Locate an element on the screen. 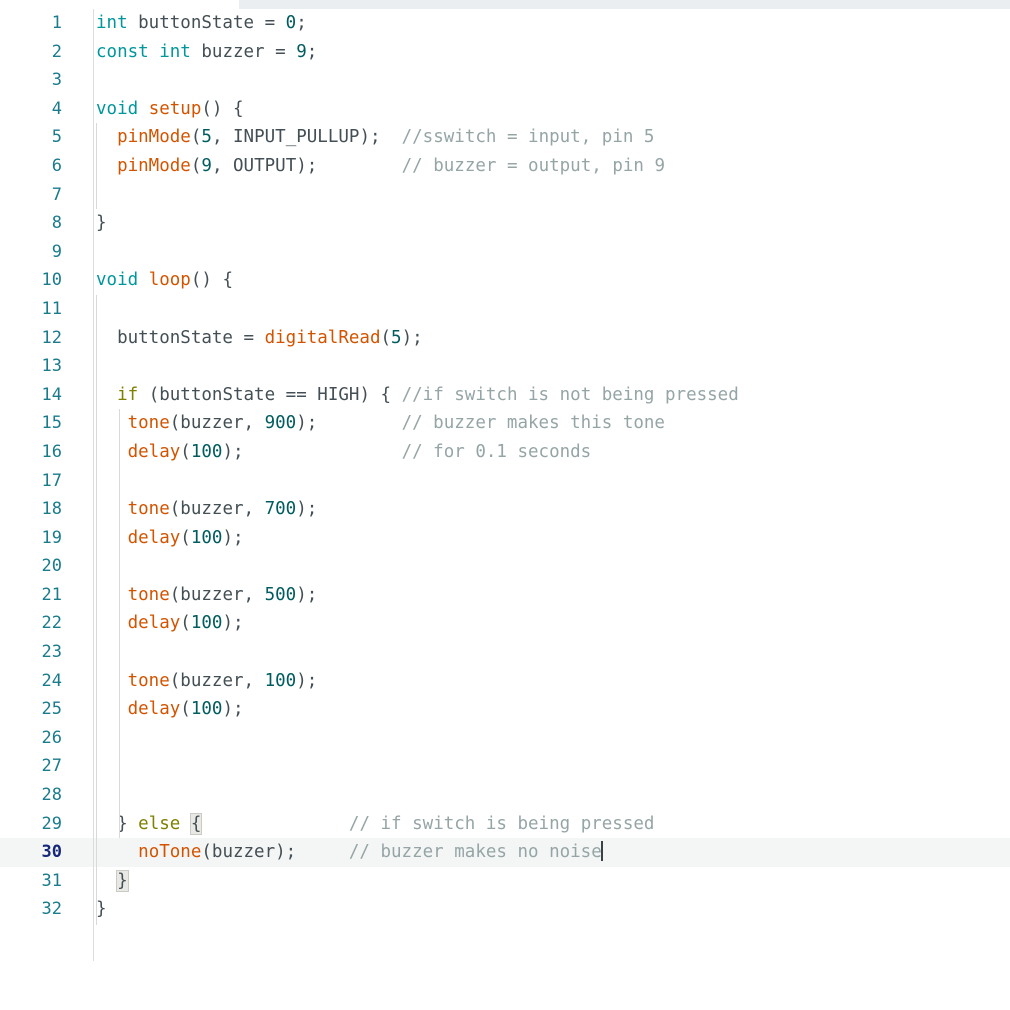 The image size is (1010, 1010). code-line: 31 } is located at coordinates (505, 881).